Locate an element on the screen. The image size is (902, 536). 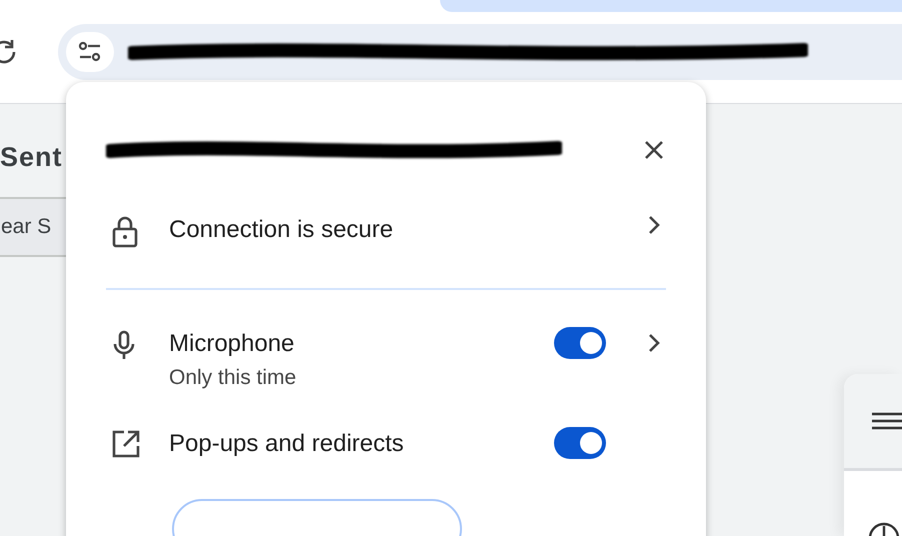
row-label: Connection is secure is located at coordinates (281, 230).